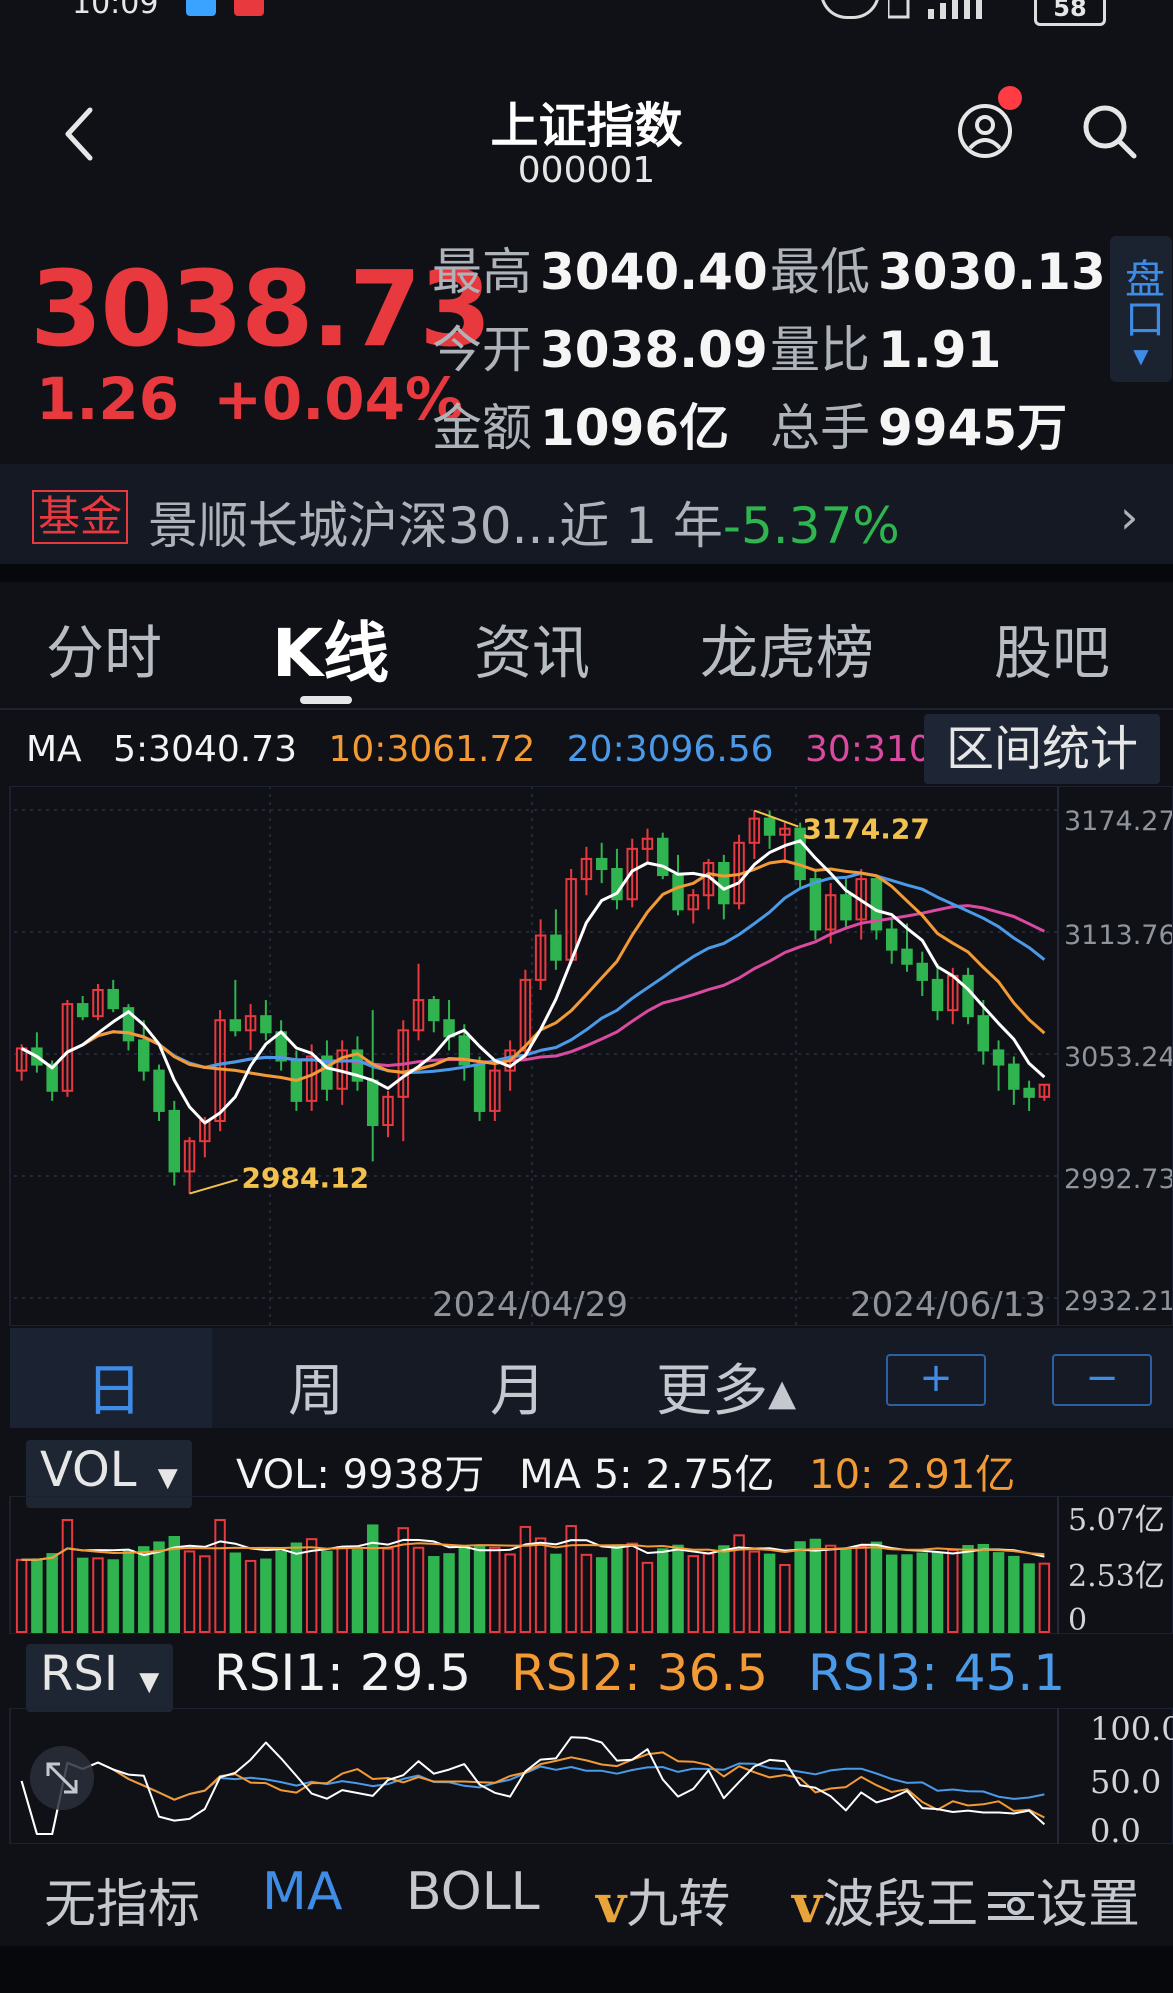  What do you see at coordinates (919, 428) in the screenshot?
I see `stat-total-hands: 总手 9945万` at bounding box center [919, 428].